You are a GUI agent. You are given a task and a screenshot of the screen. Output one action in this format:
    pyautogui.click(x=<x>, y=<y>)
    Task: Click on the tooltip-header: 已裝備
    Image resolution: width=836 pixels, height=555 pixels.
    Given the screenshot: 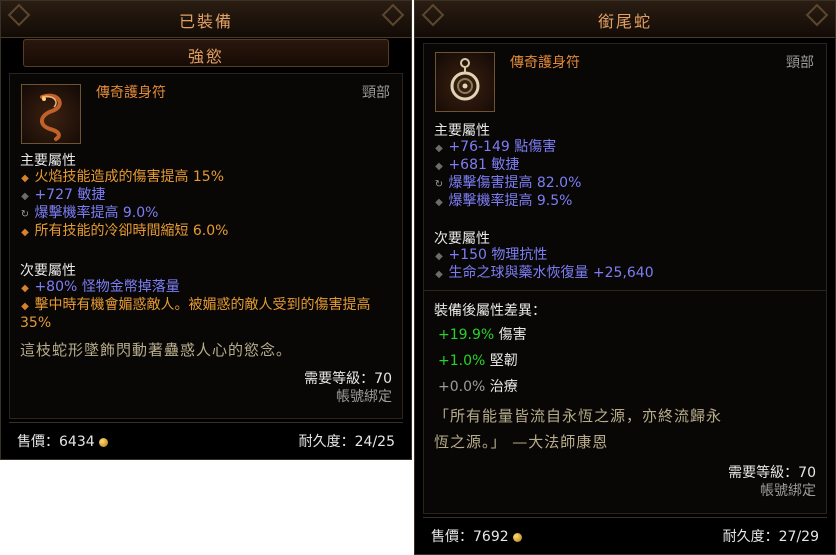 What is the action you would take?
    pyautogui.click(x=206, y=19)
    